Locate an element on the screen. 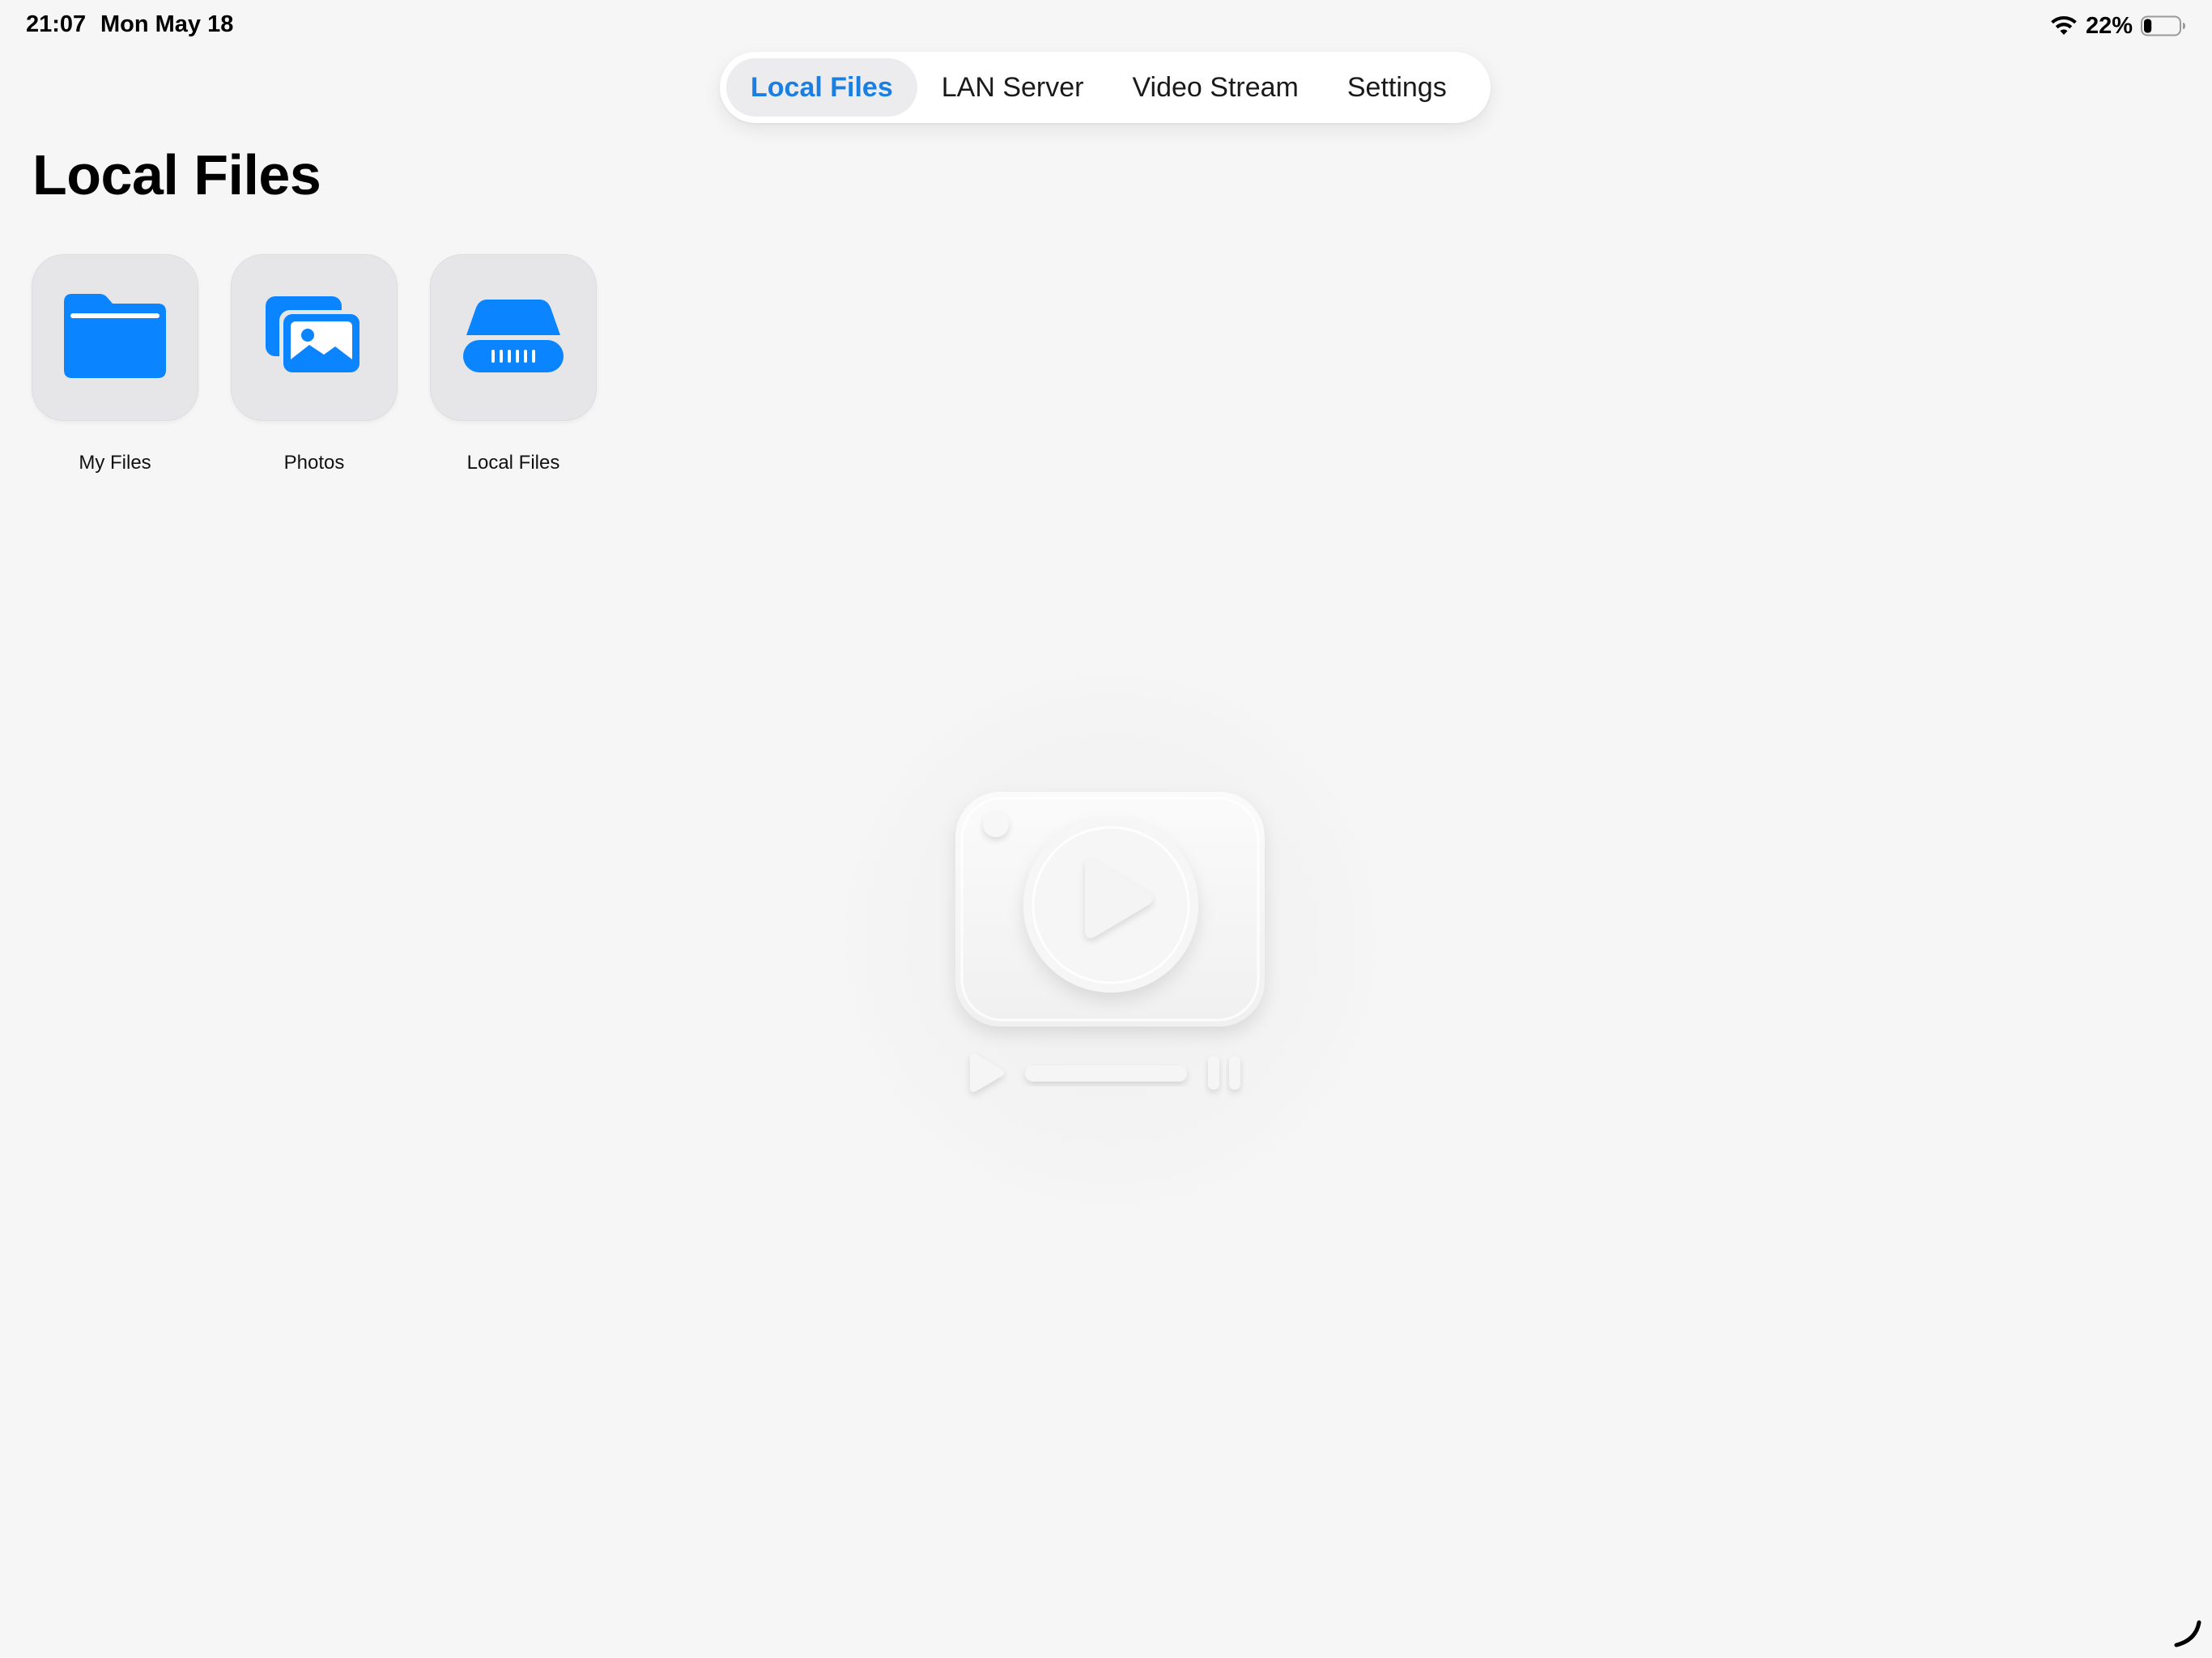 Image resolution: width=2212 pixels, height=1658 pixels. tile-label: My Files is located at coordinates (115, 463).